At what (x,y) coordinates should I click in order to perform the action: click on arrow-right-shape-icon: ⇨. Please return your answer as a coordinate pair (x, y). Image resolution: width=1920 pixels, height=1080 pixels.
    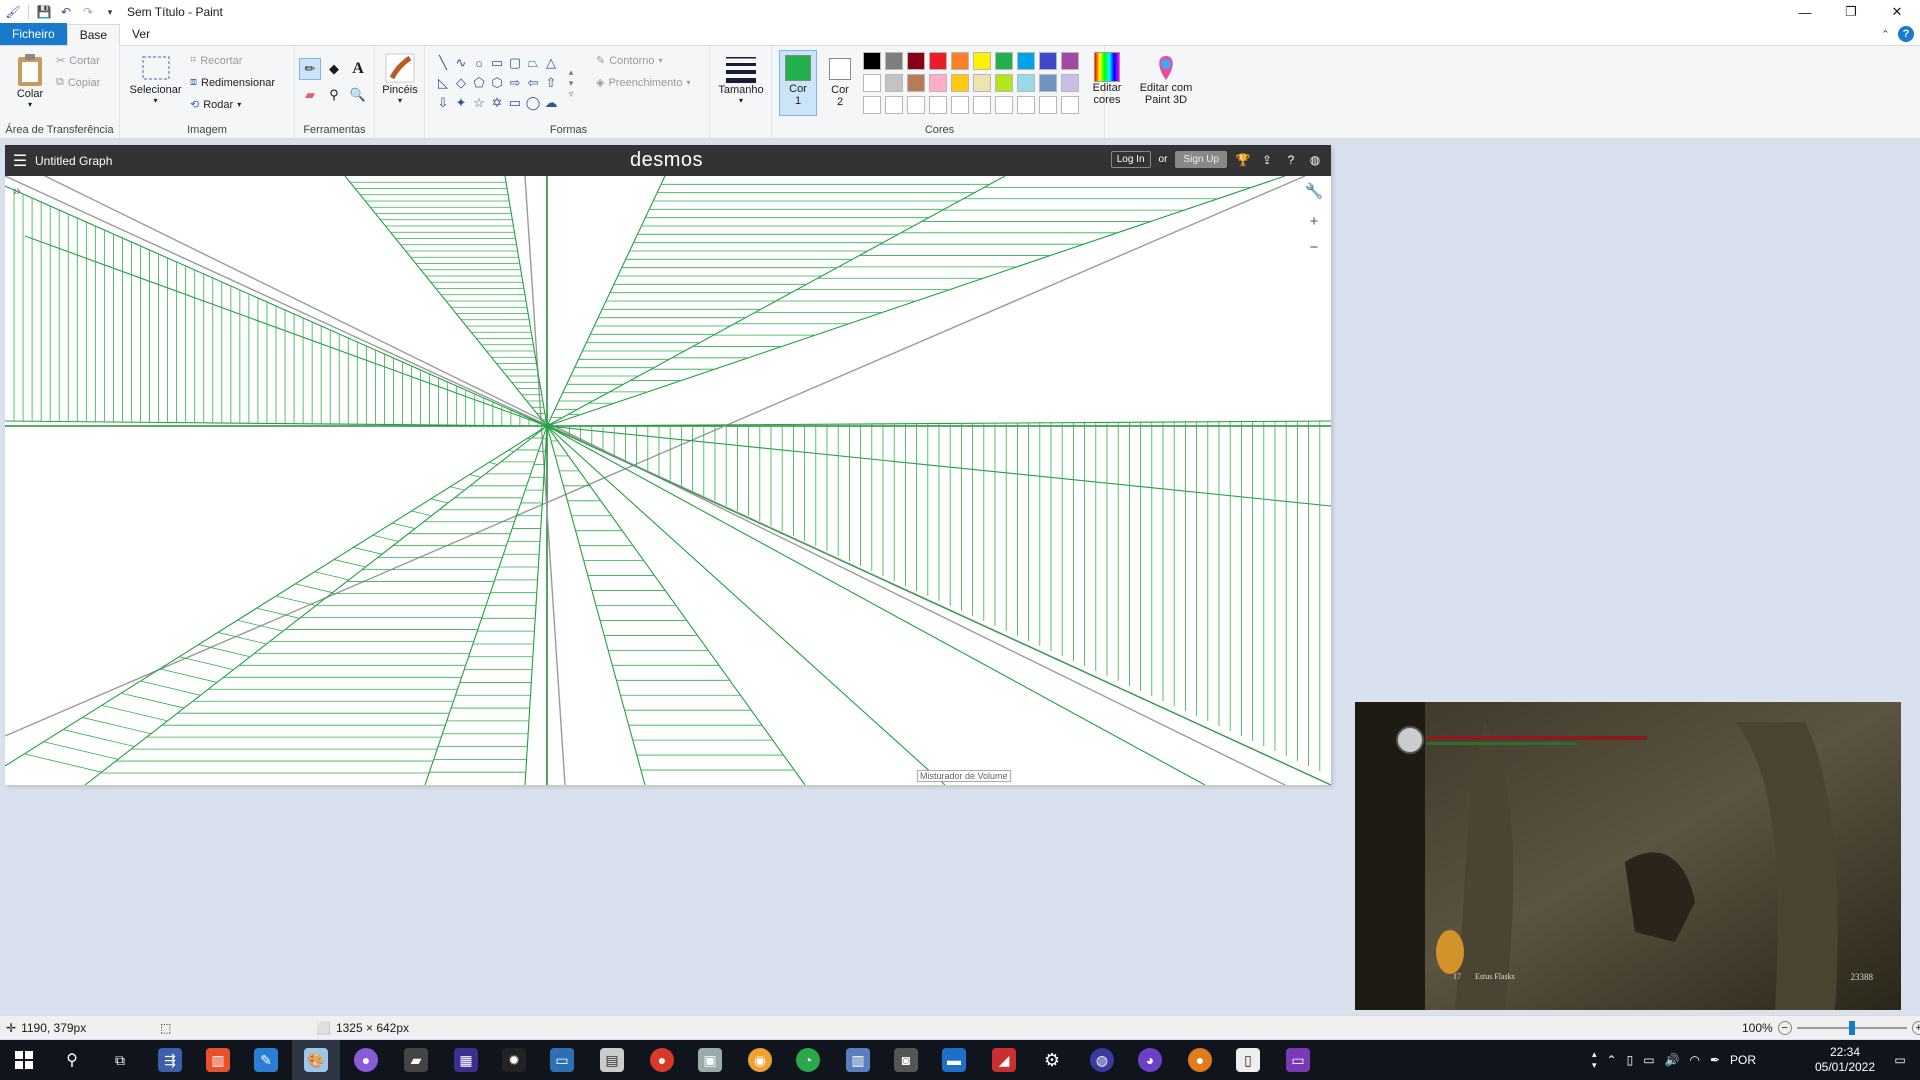
    Looking at the image, I should click on (515, 83).